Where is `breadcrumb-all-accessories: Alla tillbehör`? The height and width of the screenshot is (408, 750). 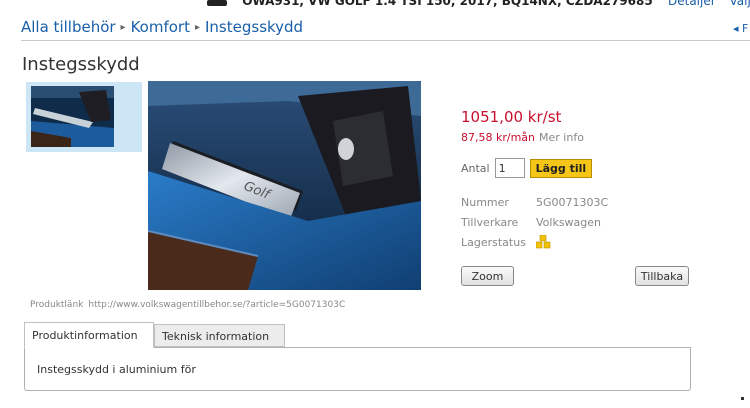 breadcrumb-all-accessories: Alla tillbehör is located at coordinates (68, 27).